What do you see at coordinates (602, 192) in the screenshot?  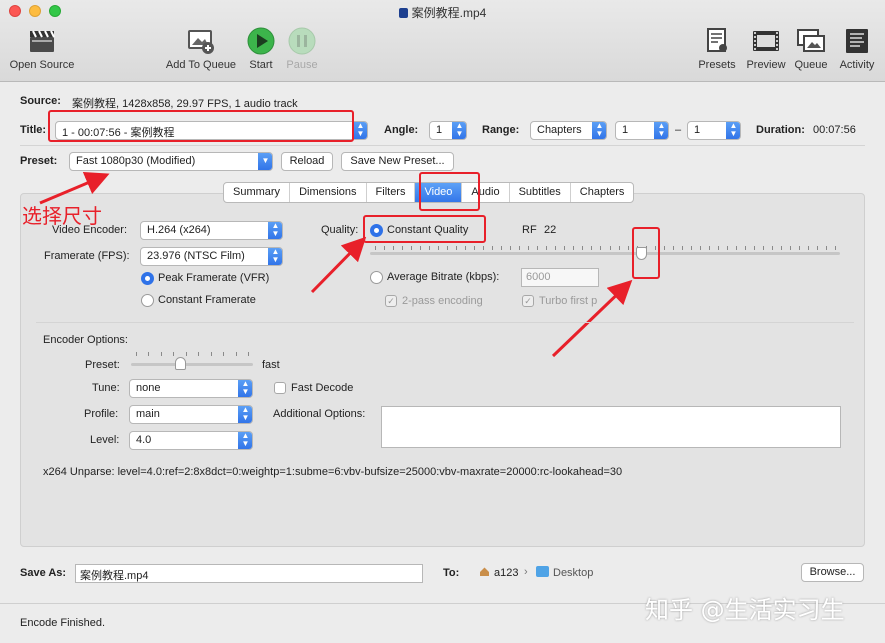 I see `tab-chapters: Chapters` at bounding box center [602, 192].